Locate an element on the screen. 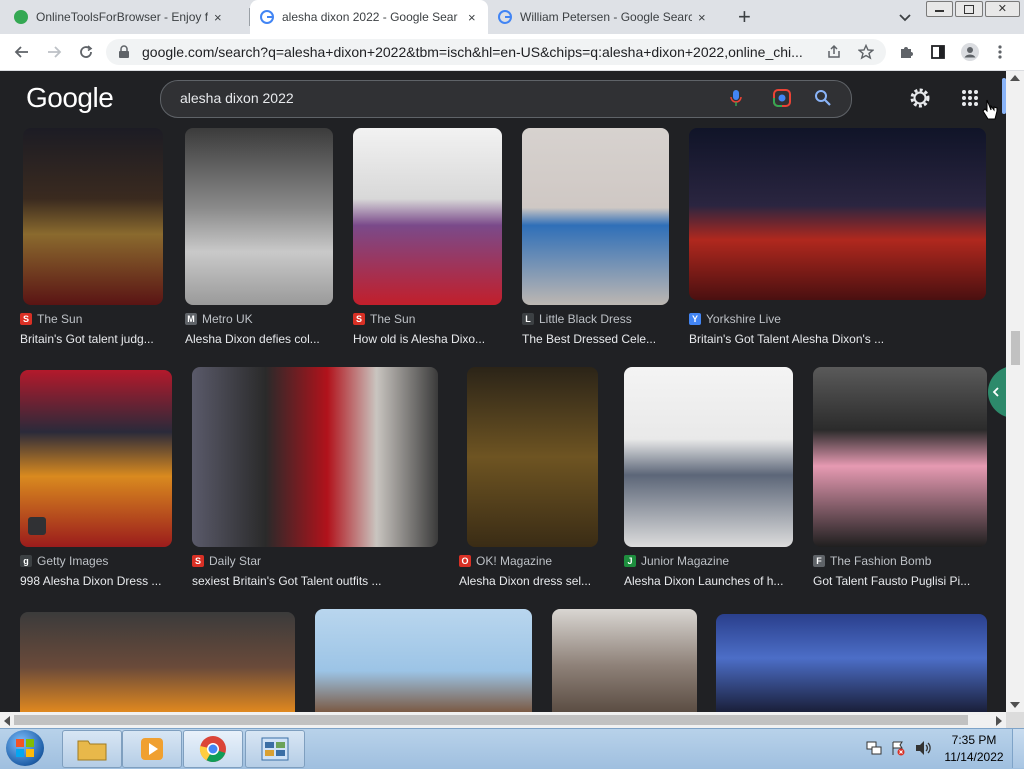 The width and height of the screenshot is (1024, 769). result-source: J Junior Magazine is located at coordinates (676, 561).